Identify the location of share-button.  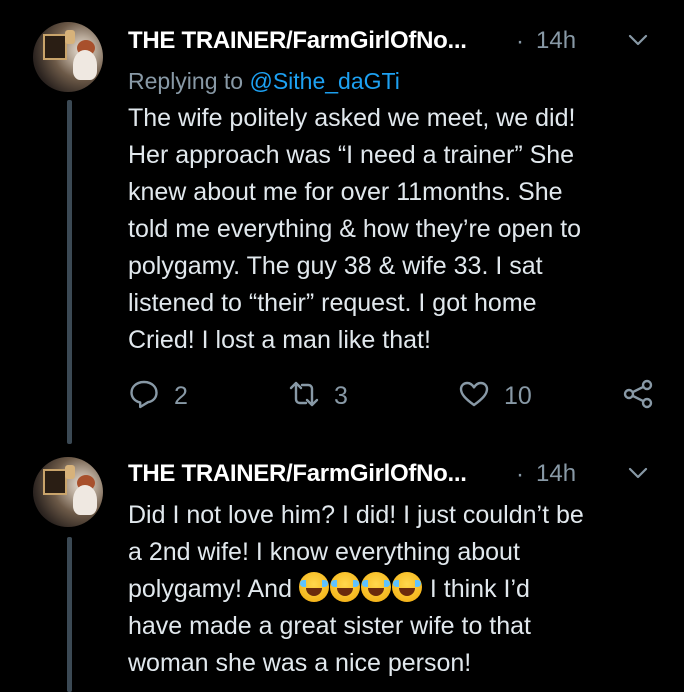
(638, 396).